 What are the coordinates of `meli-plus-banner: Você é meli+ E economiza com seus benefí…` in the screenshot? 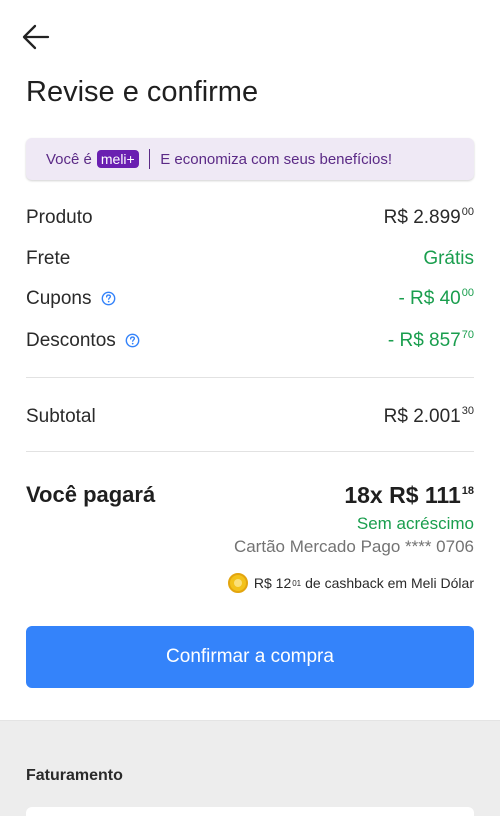 It's located at (250, 159).